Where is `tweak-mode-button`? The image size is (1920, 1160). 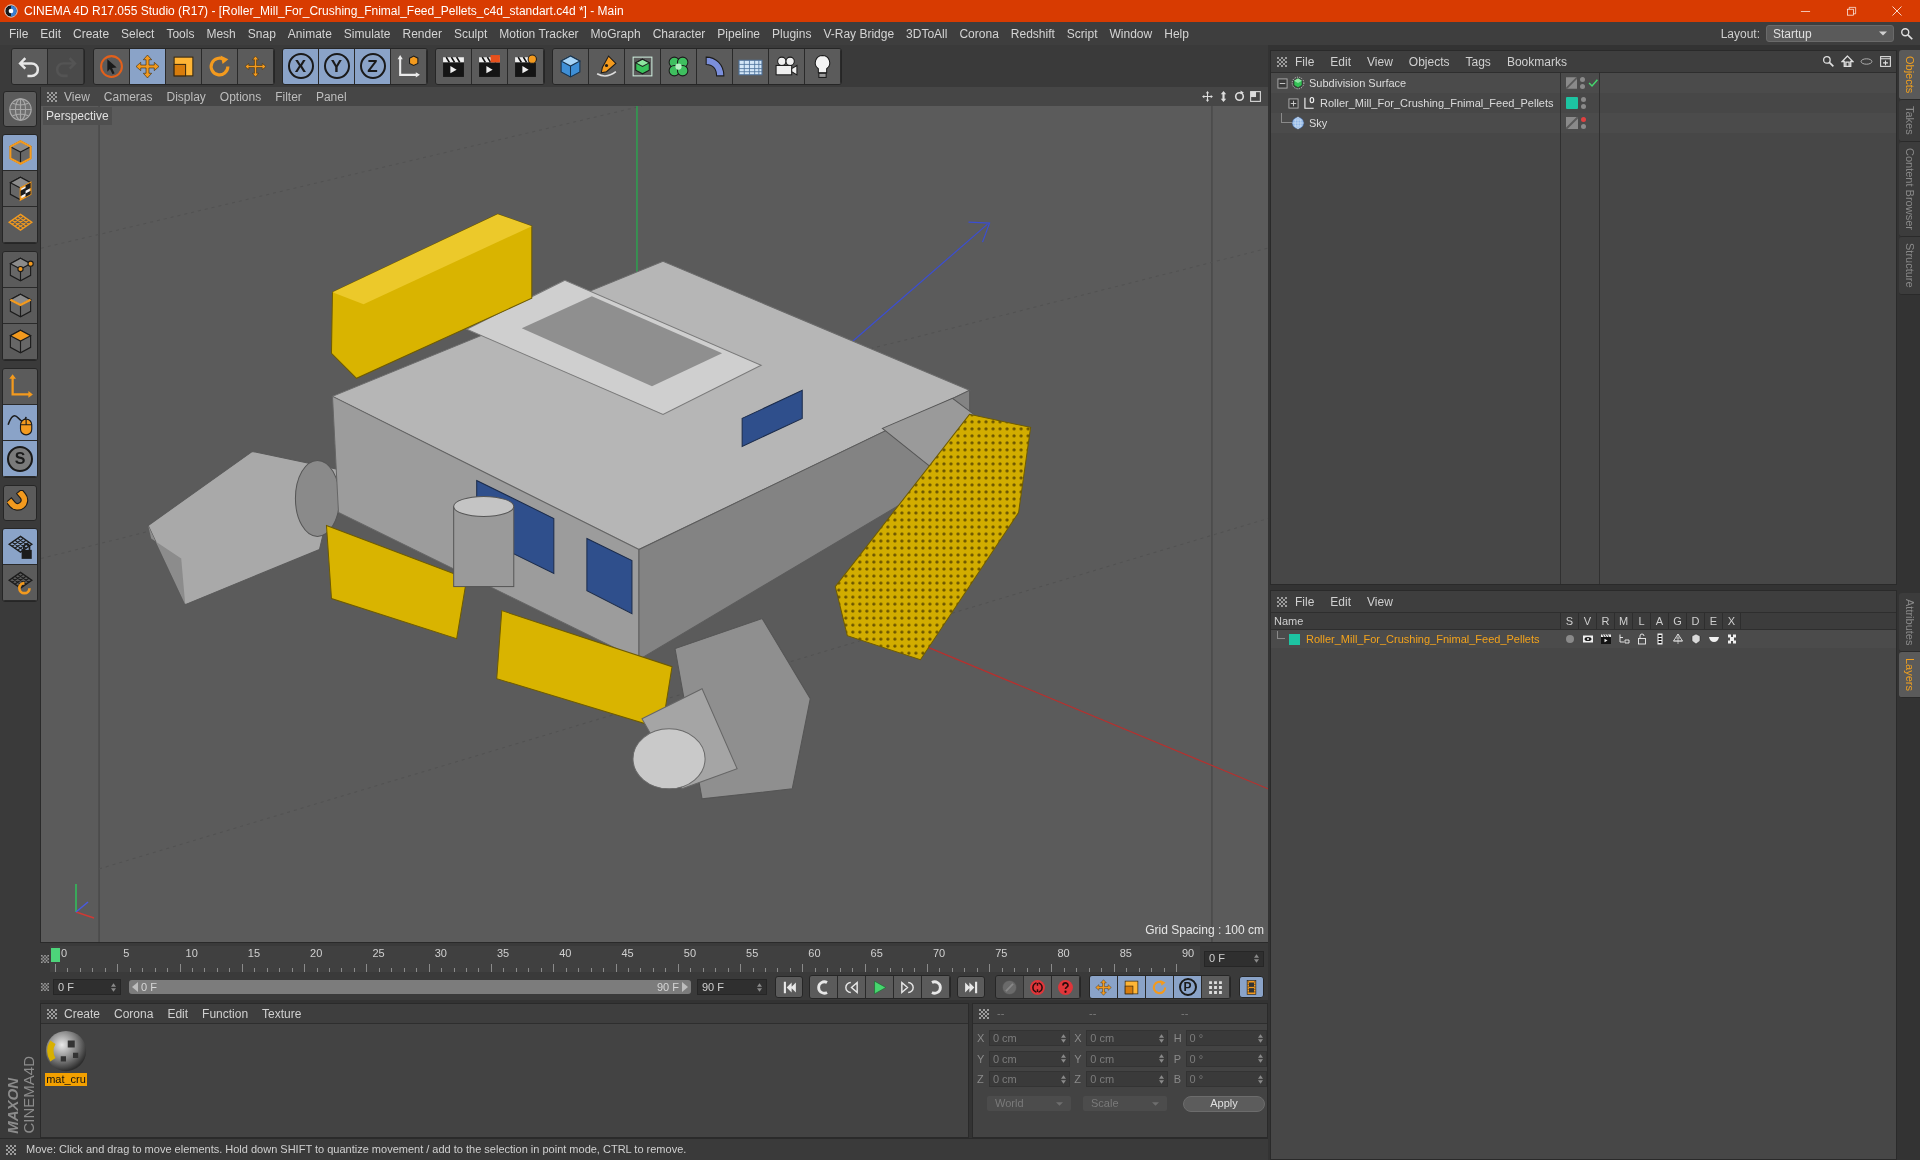 tweak-mode-button is located at coordinates (20, 423).